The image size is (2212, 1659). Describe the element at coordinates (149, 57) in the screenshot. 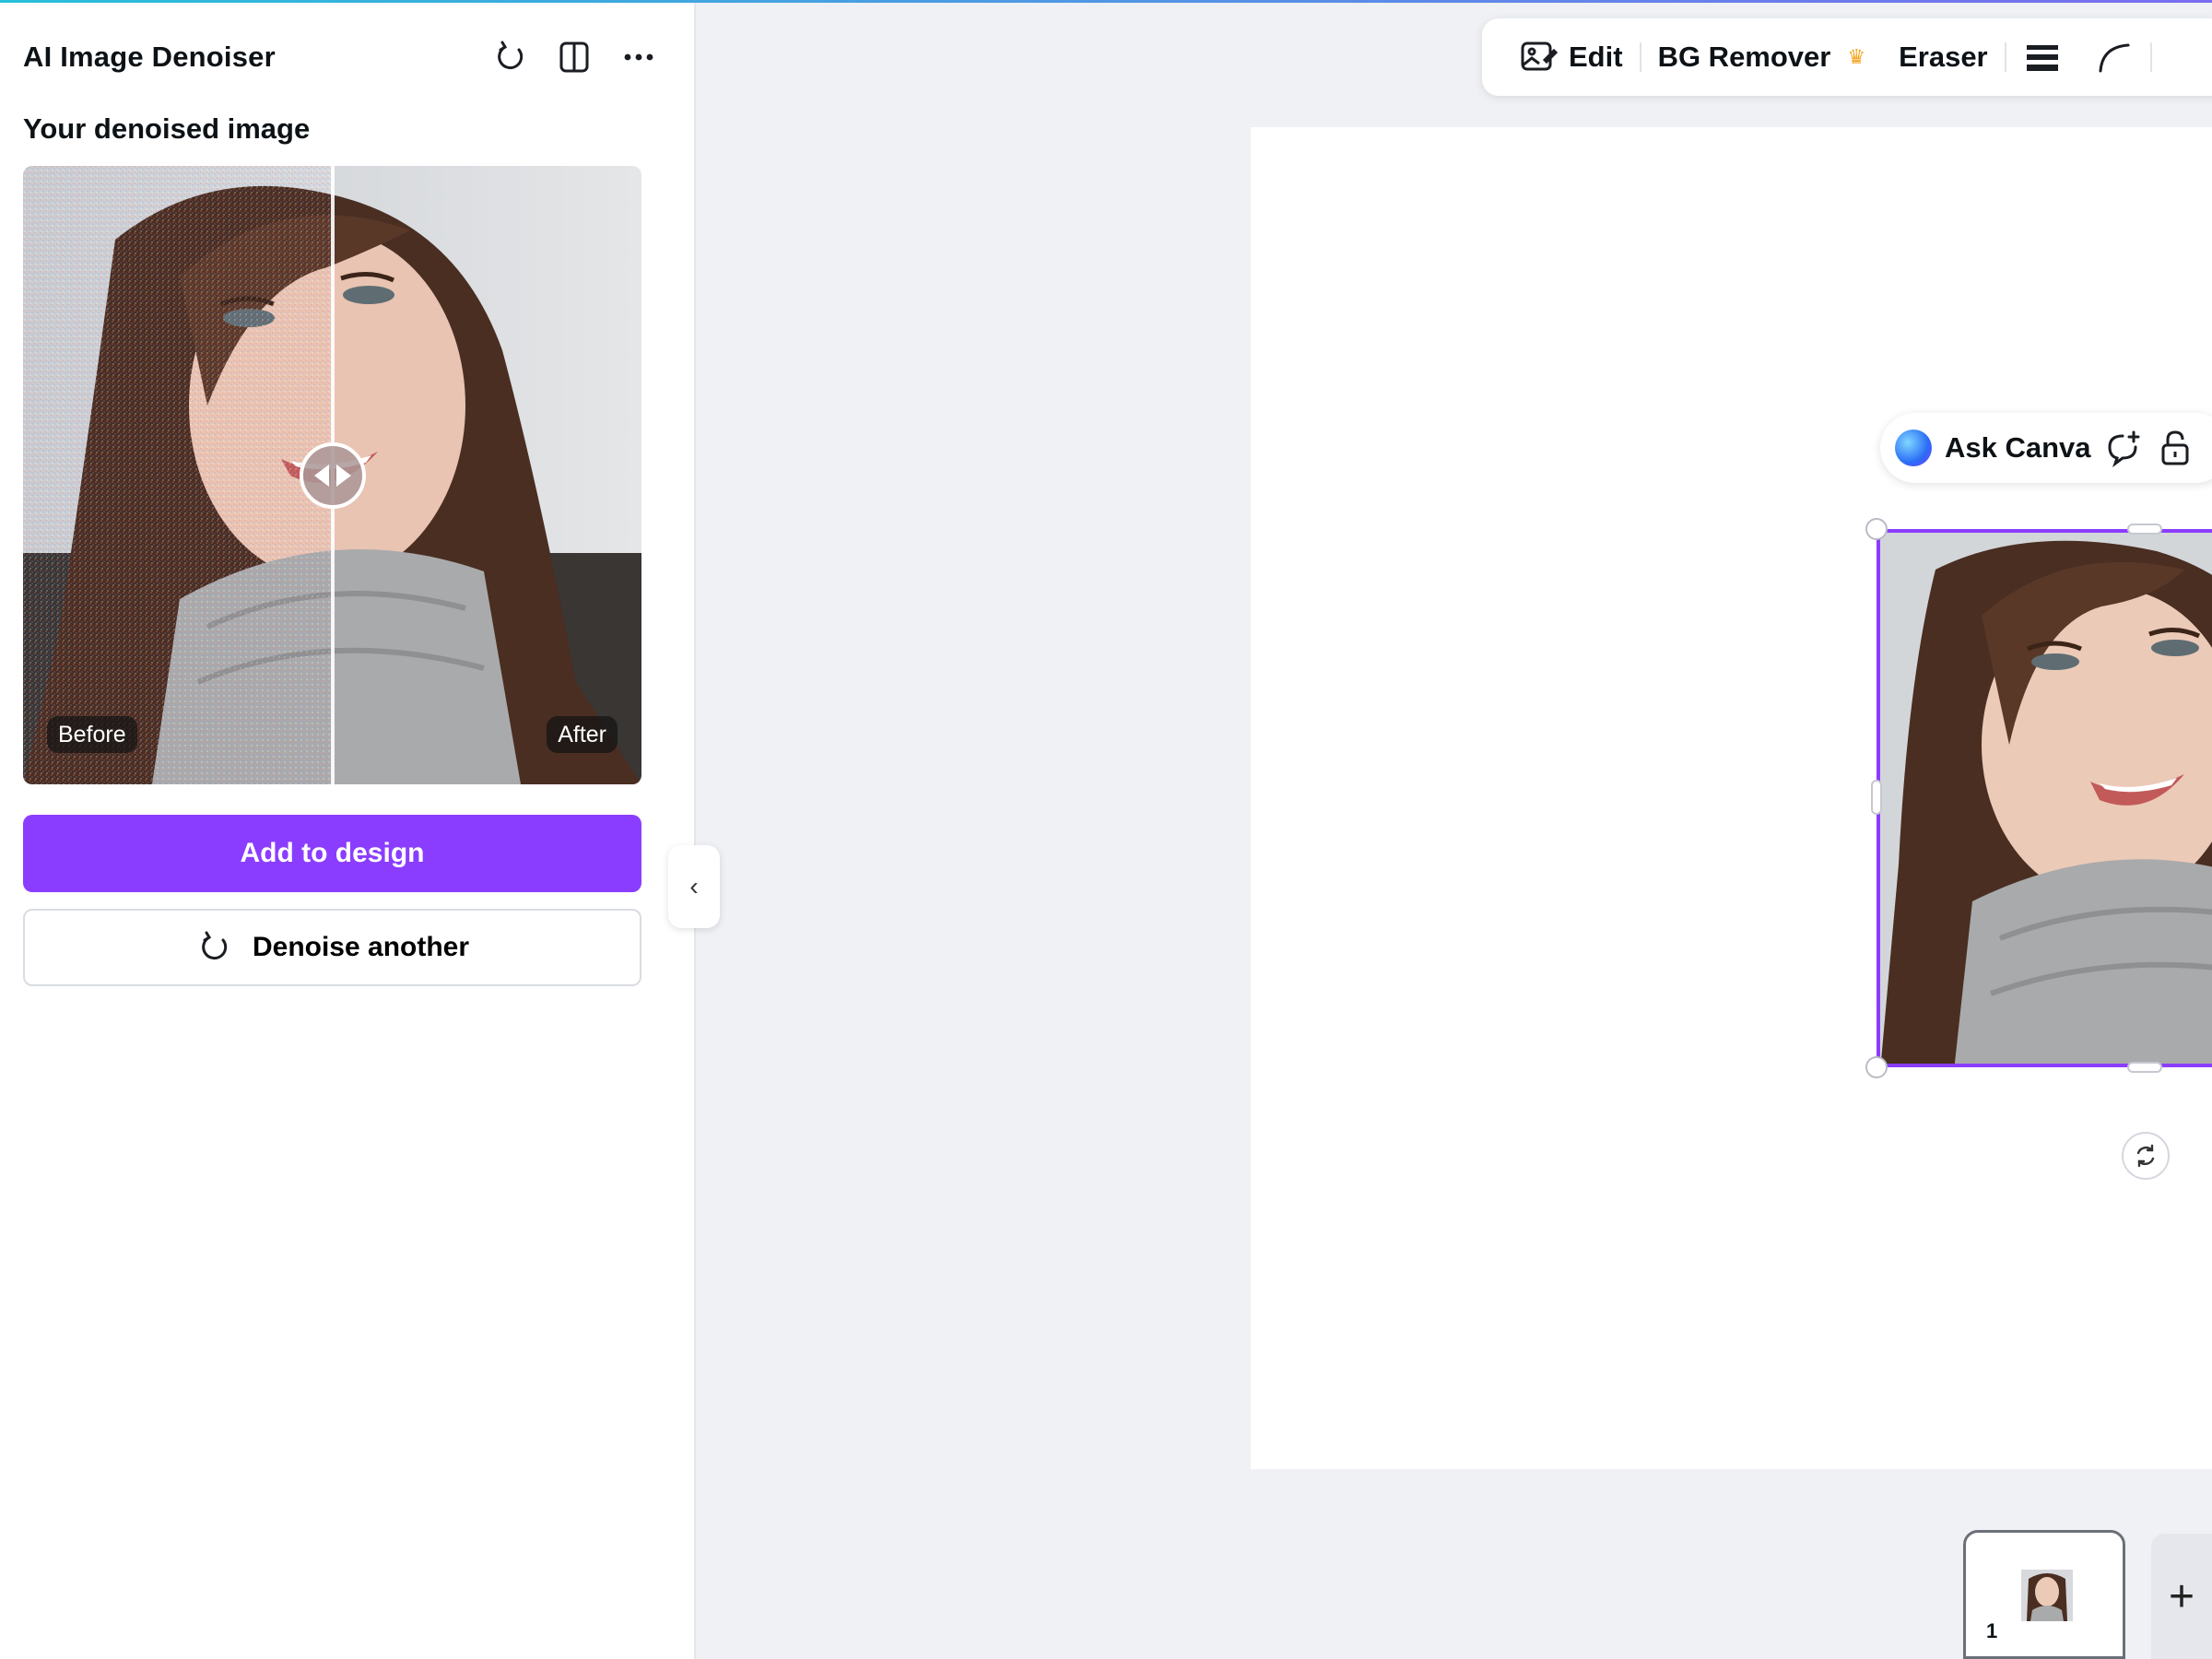

I see `panel-title: AI Image Denoiser` at that location.